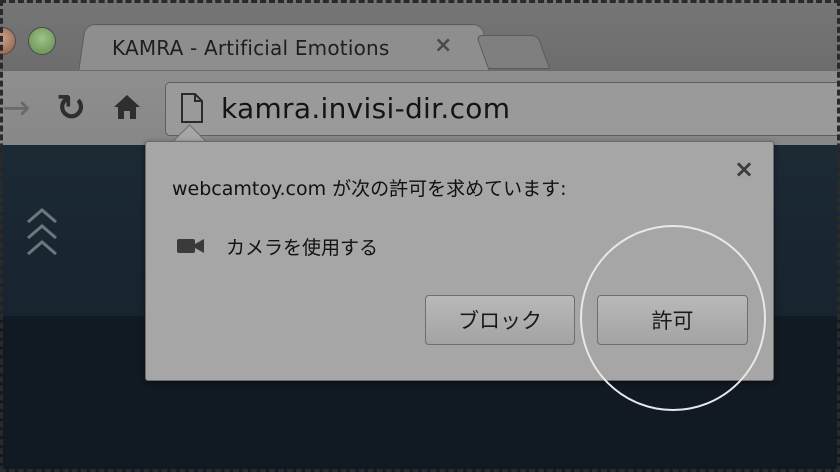 The height and width of the screenshot is (472, 840). Describe the element at coordinates (673, 318) in the screenshot. I see `highlight-circle` at that location.